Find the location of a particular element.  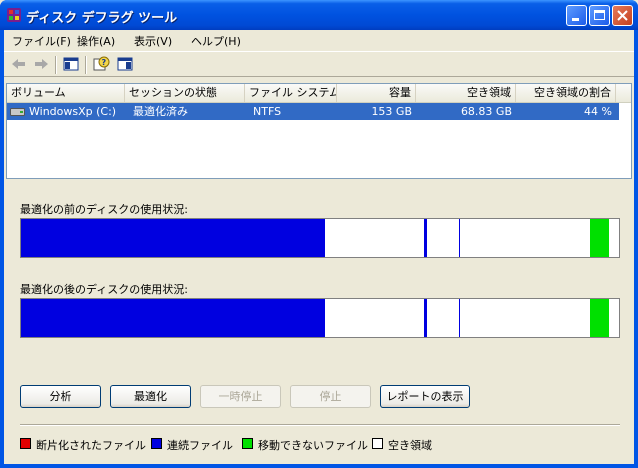

forward-arrow-icon is located at coordinates (41, 64).